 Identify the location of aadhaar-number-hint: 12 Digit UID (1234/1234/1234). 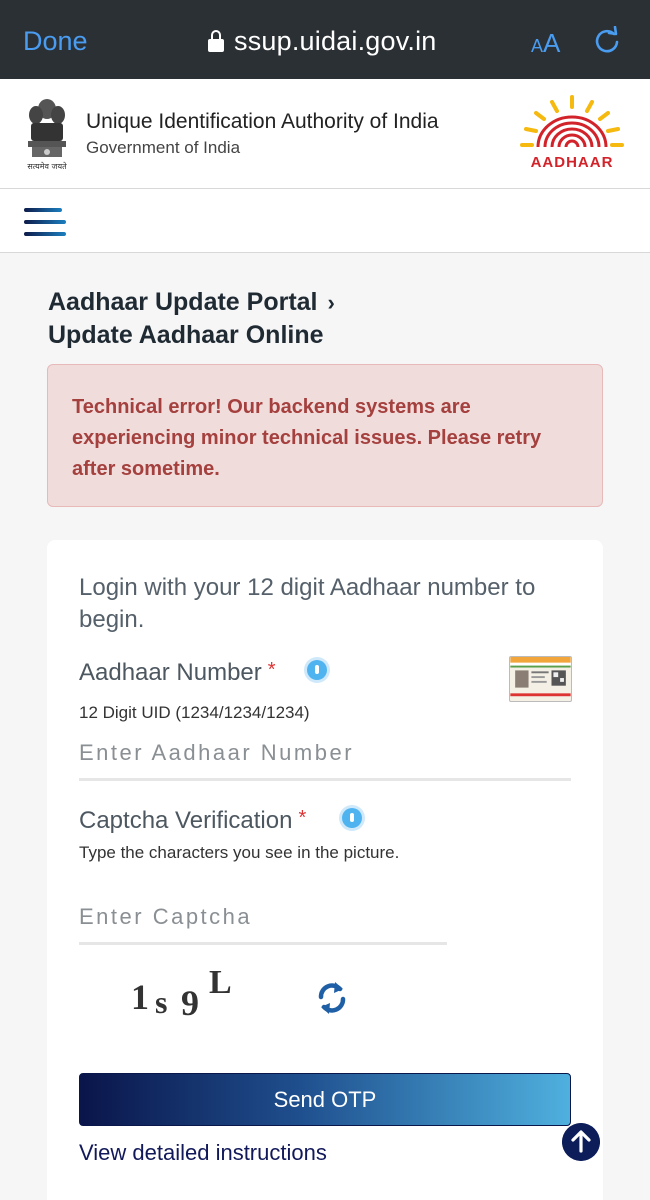
(194, 712).